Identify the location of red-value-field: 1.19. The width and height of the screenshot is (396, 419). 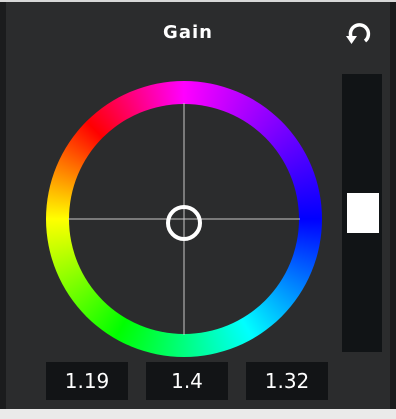
(87, 381).